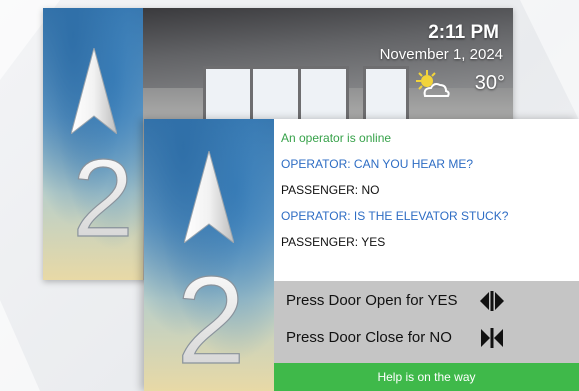 This screenshot has width=579, height=391. I want to click on partly-sunny-icon, so click(433, 83).